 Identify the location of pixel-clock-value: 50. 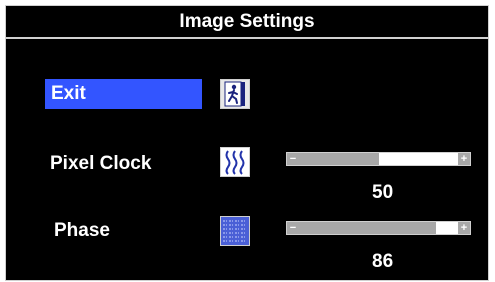
(383, 192).